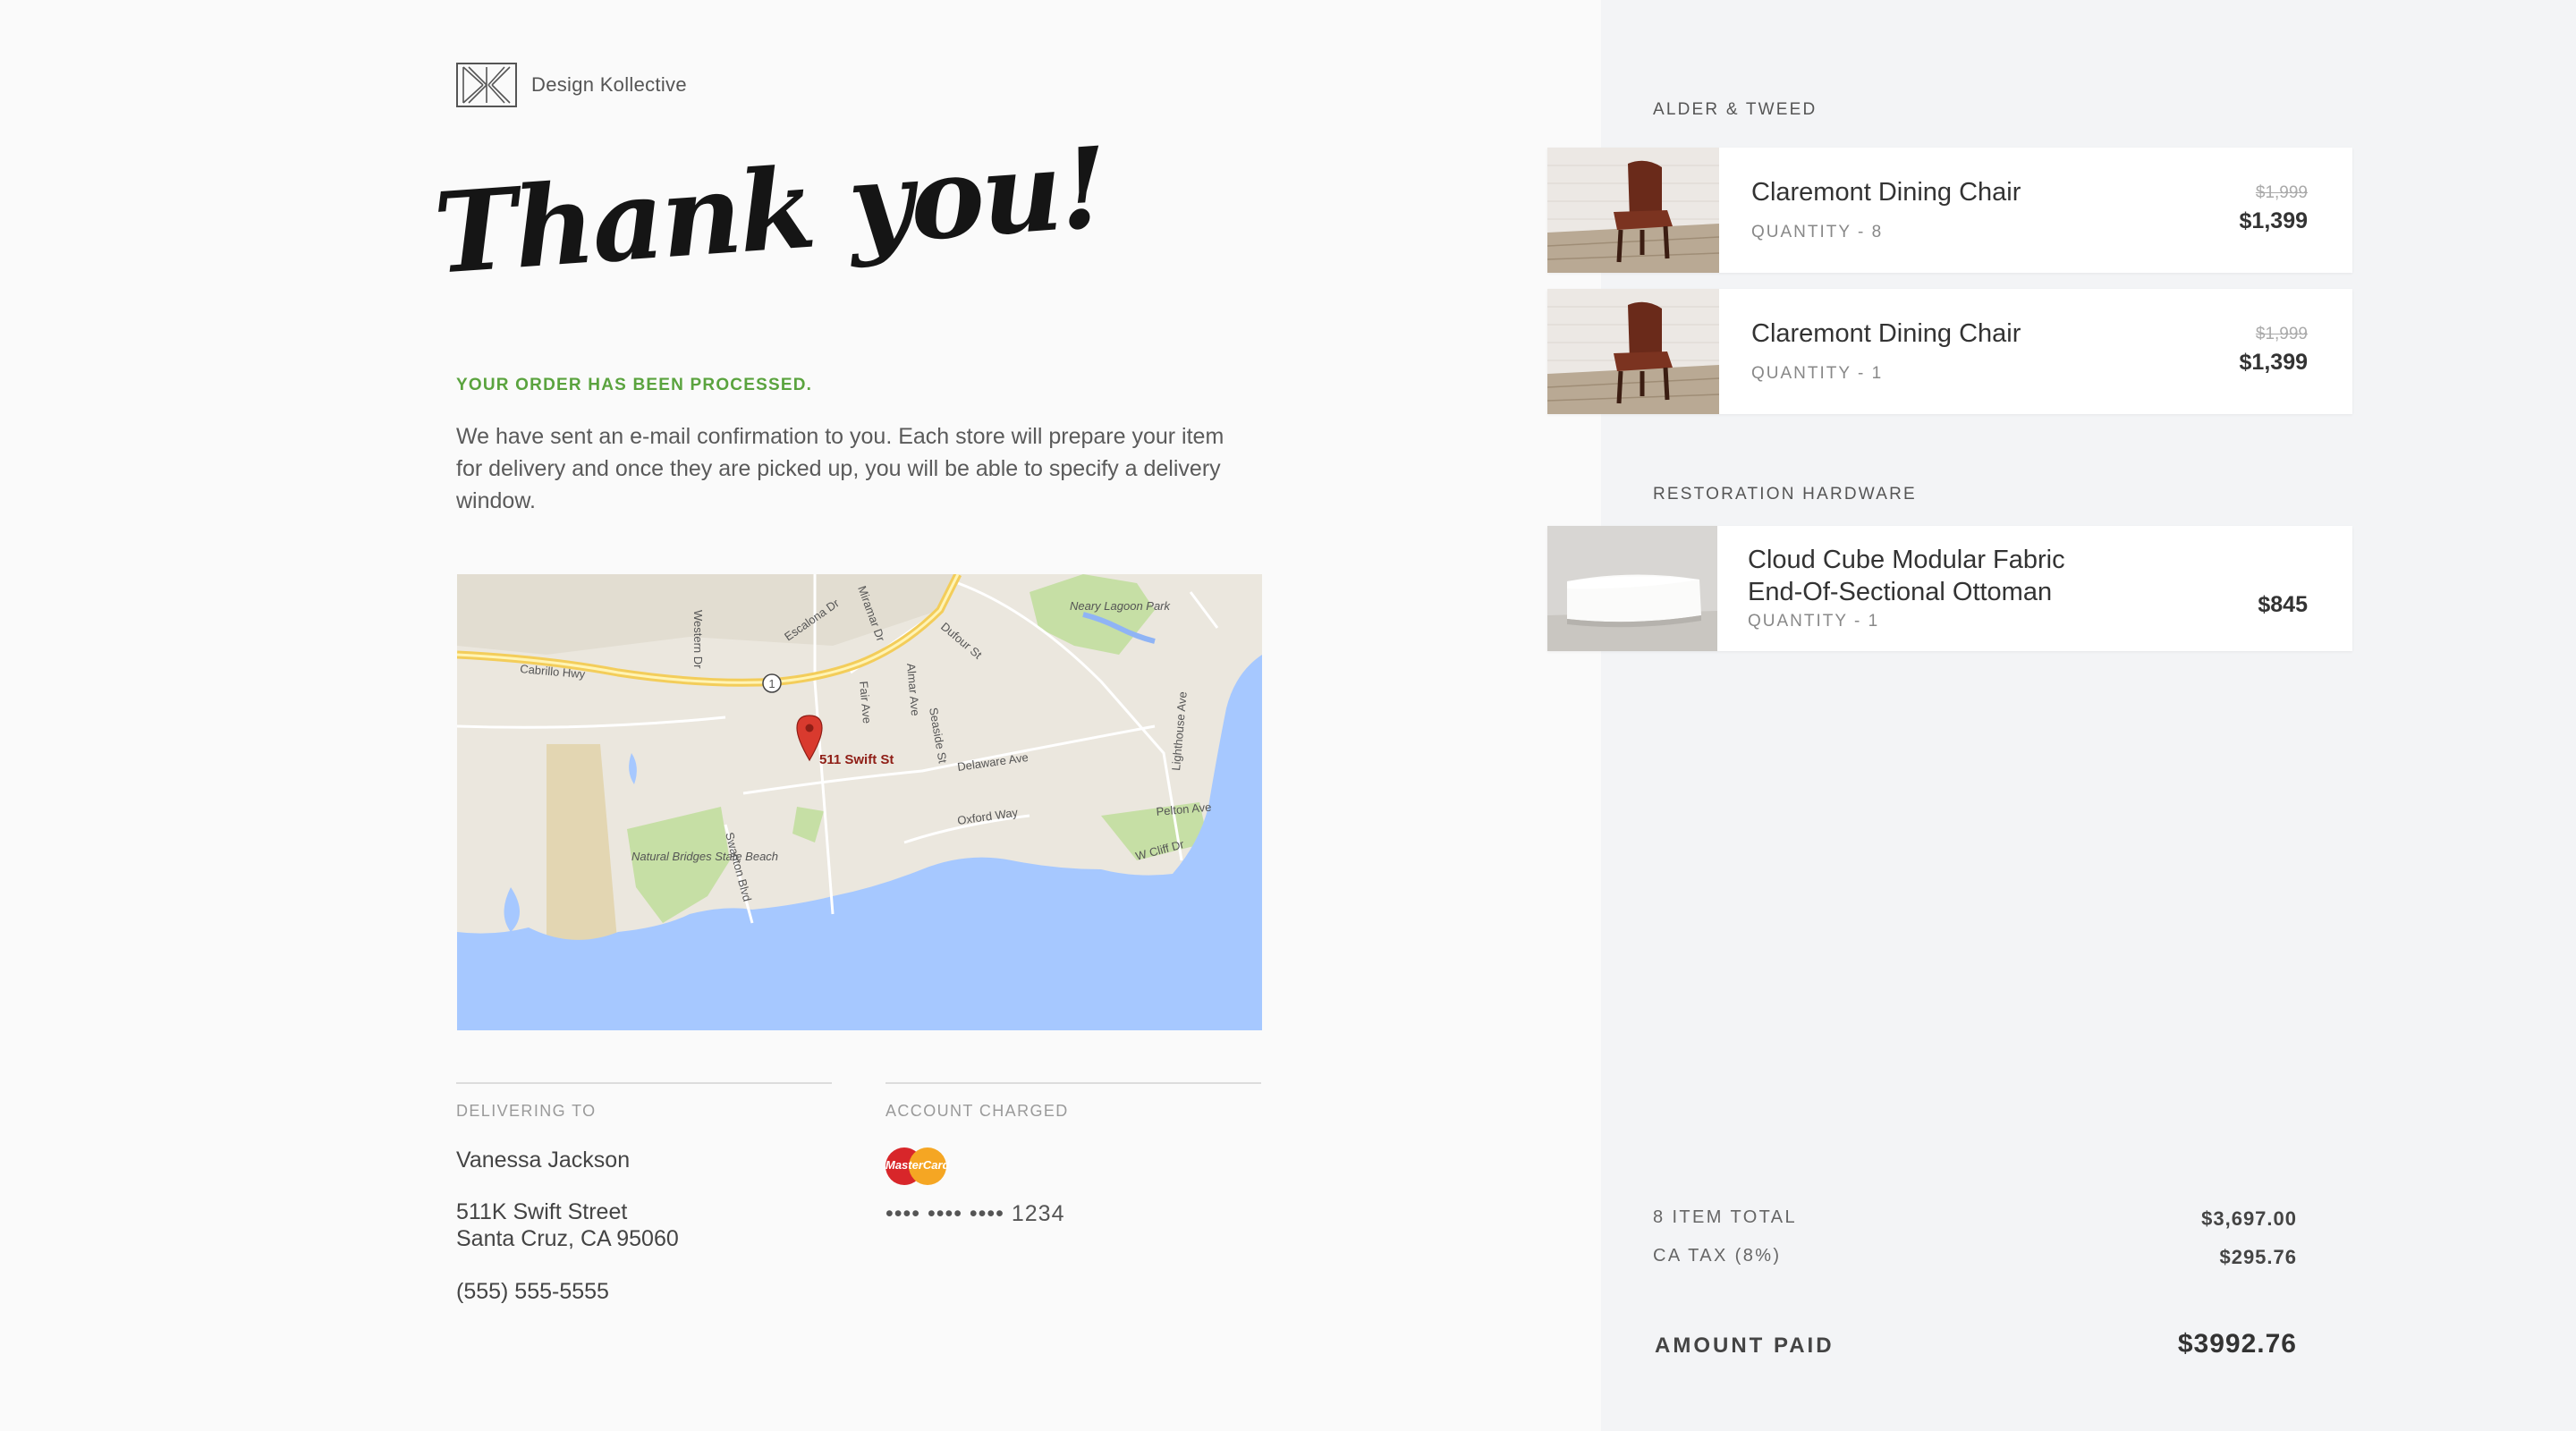 The width and height of the screenshot is (2576, 1431). What do you see at coordinates (704, 857) in the screenshot?
I see `map-label-natural-bridges: Natural Bridges State Beach` at bounding box center [704, 857].